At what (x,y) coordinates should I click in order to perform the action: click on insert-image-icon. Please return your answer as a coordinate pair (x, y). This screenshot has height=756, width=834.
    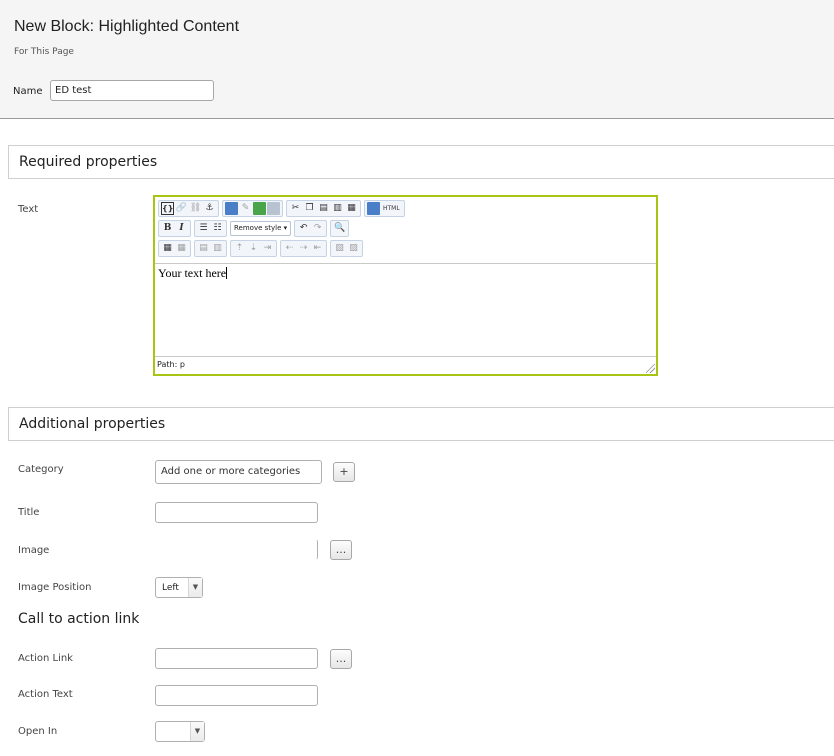
    Looking at the image, I should click on (231, 208).